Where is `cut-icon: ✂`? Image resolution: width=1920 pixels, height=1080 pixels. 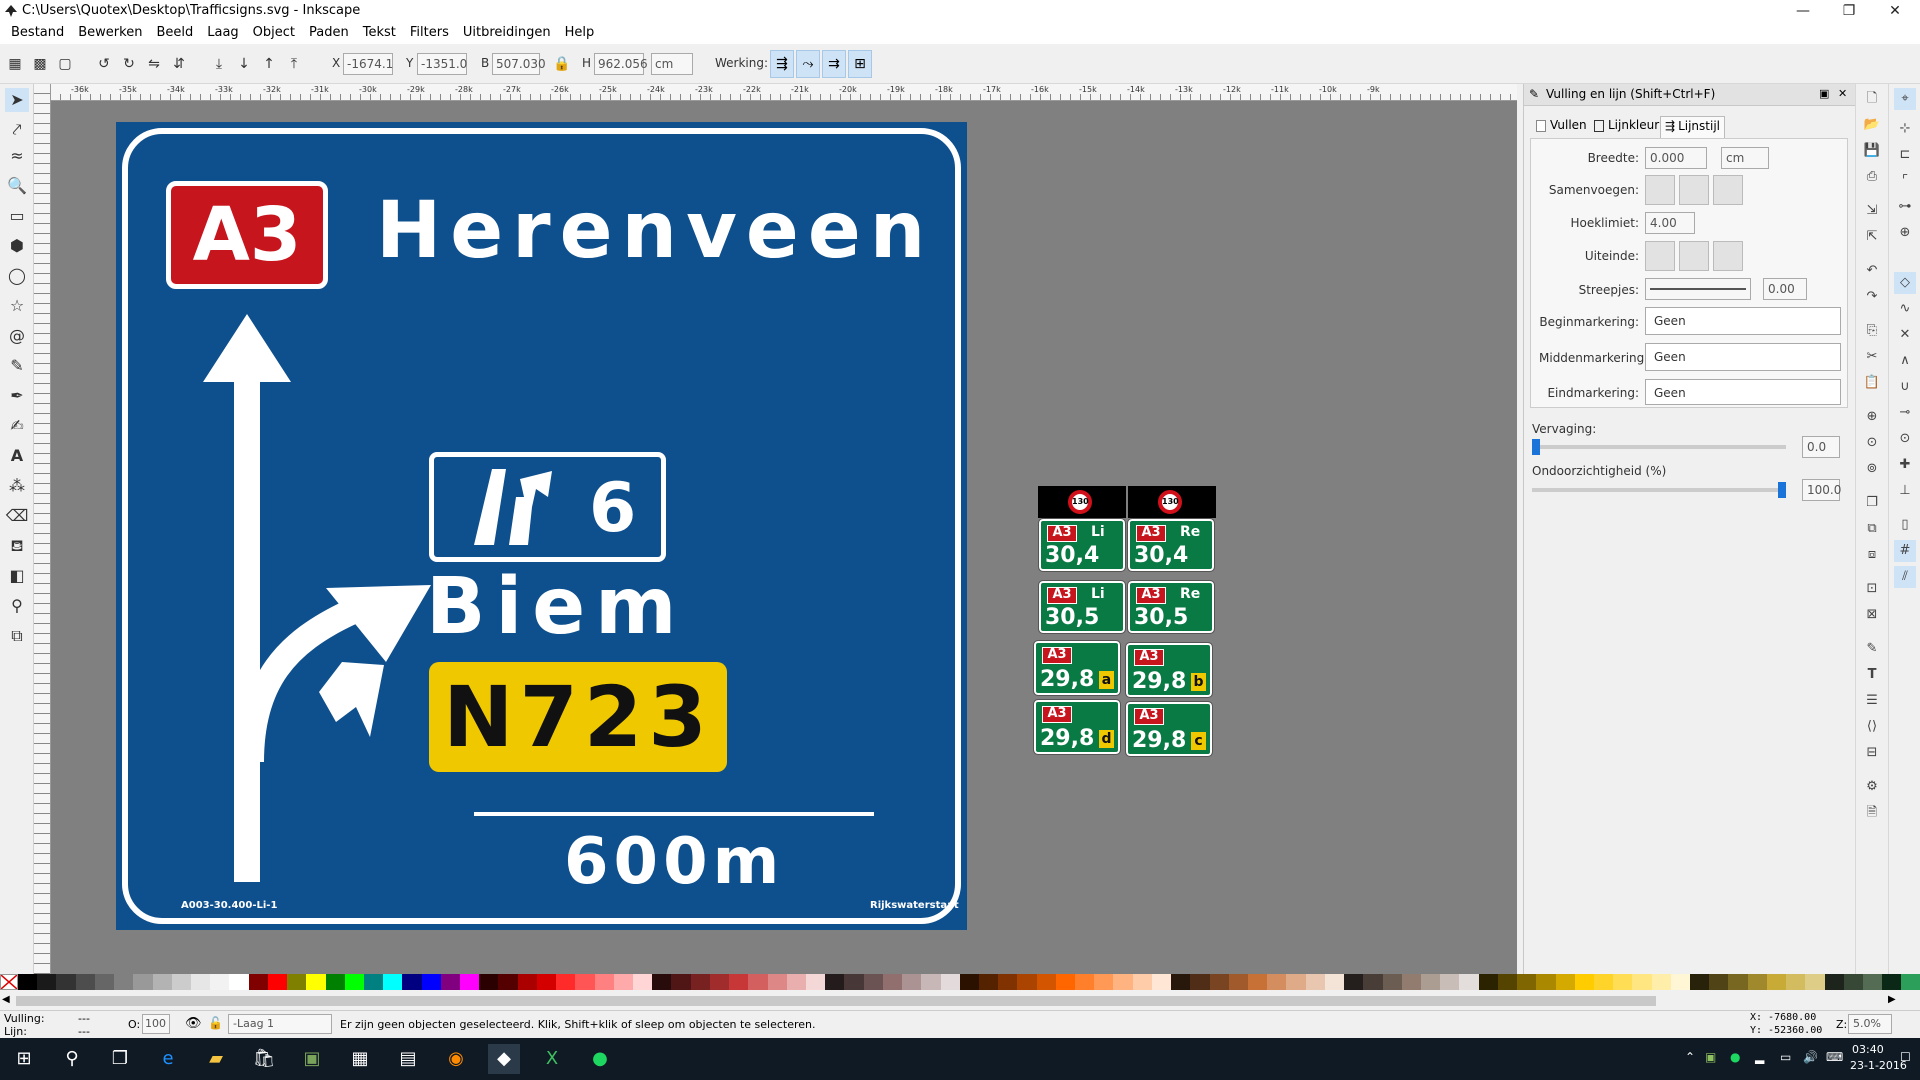 cut-icon: ✂ is located at coordinates (1872, 357).